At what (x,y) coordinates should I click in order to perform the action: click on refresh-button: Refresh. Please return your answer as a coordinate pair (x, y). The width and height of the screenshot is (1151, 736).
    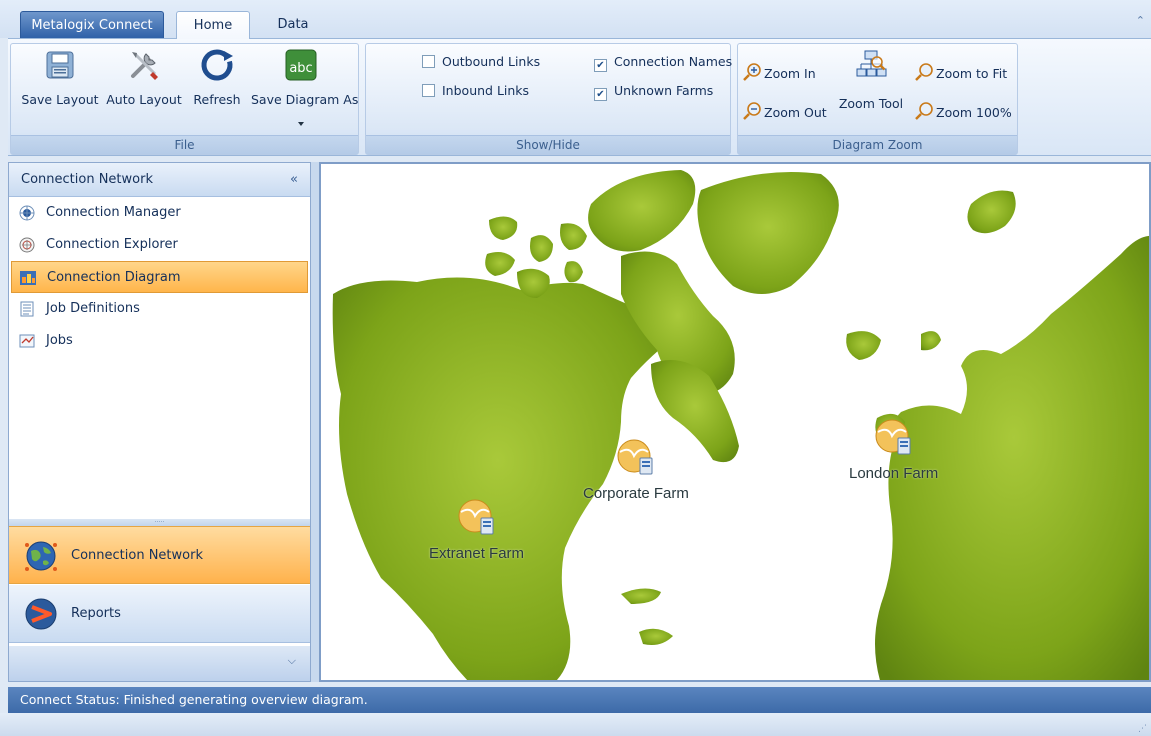
    Looking at the image, I should click on (217, 77).